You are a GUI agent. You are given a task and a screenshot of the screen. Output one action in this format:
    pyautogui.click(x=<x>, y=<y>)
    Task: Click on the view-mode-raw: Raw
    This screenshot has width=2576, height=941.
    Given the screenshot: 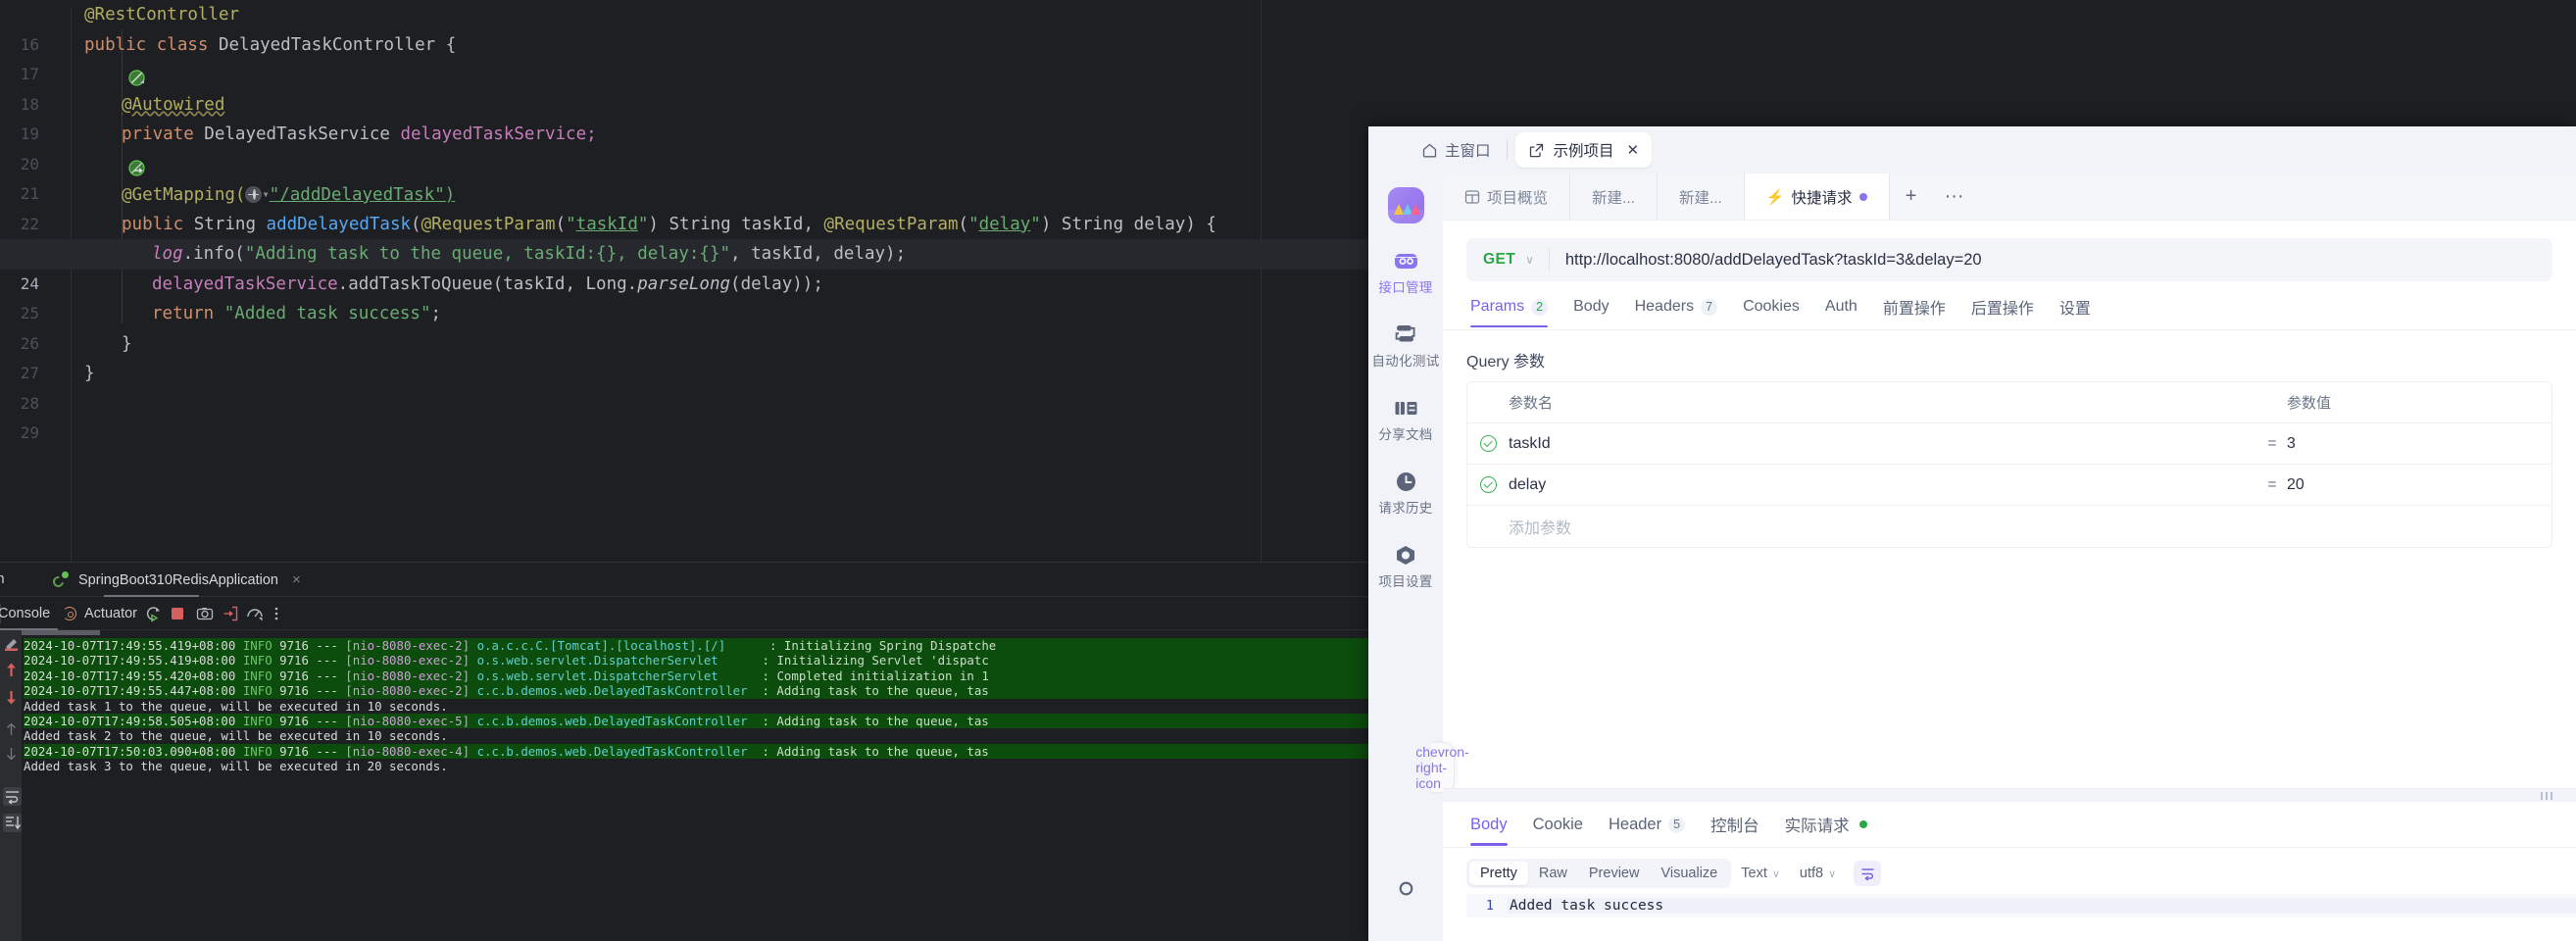 What is the action you would take?
    pyautogui.click(x=1553, y=874)
    